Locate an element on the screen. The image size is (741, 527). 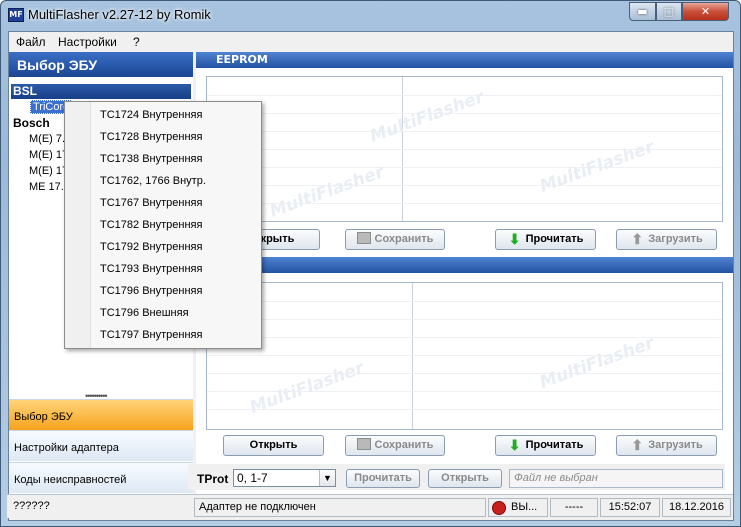
eeprom-read-label: Прочитать is located at coordinates (554, 239).